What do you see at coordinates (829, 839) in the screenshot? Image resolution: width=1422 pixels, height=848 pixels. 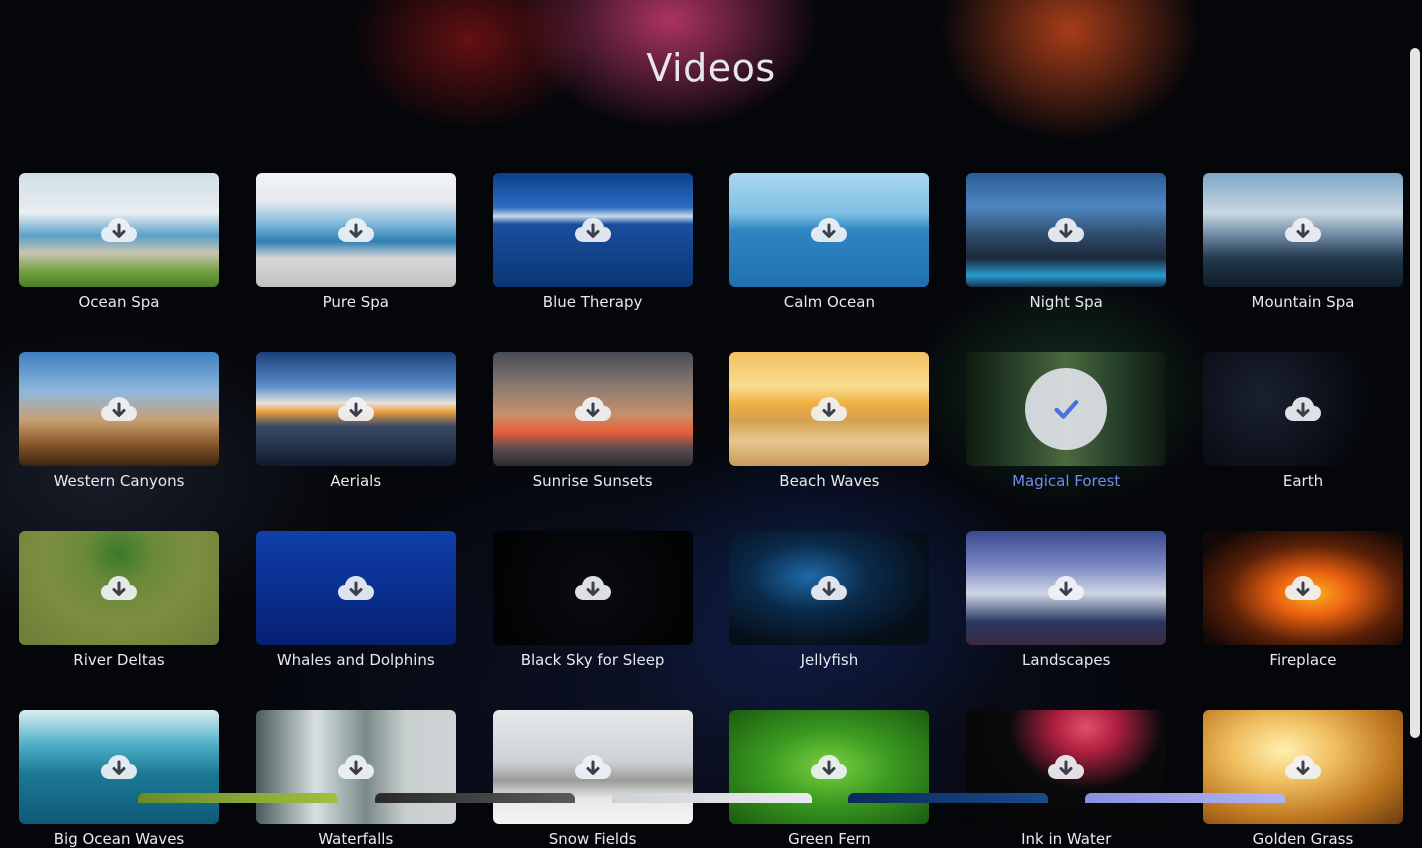 I see `video-label: Green Fern` at bounding box center [829, 839].